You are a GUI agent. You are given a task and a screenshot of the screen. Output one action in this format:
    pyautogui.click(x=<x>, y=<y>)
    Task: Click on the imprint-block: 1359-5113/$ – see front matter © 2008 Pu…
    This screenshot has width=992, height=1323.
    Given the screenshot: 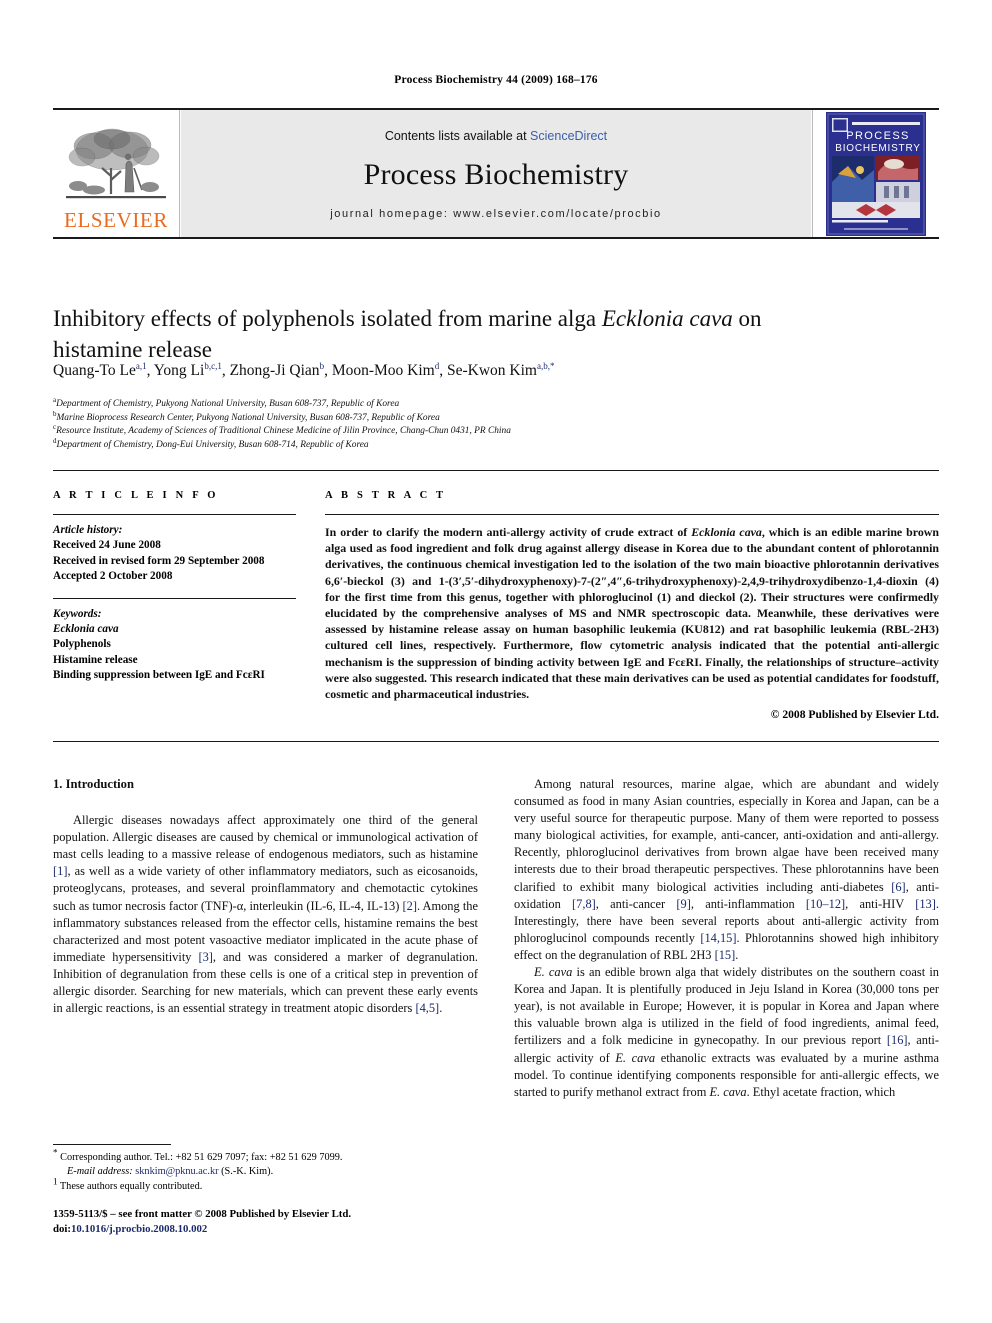 What is the action you would take?
    pyautogui.click(x=288, y=1222)
    